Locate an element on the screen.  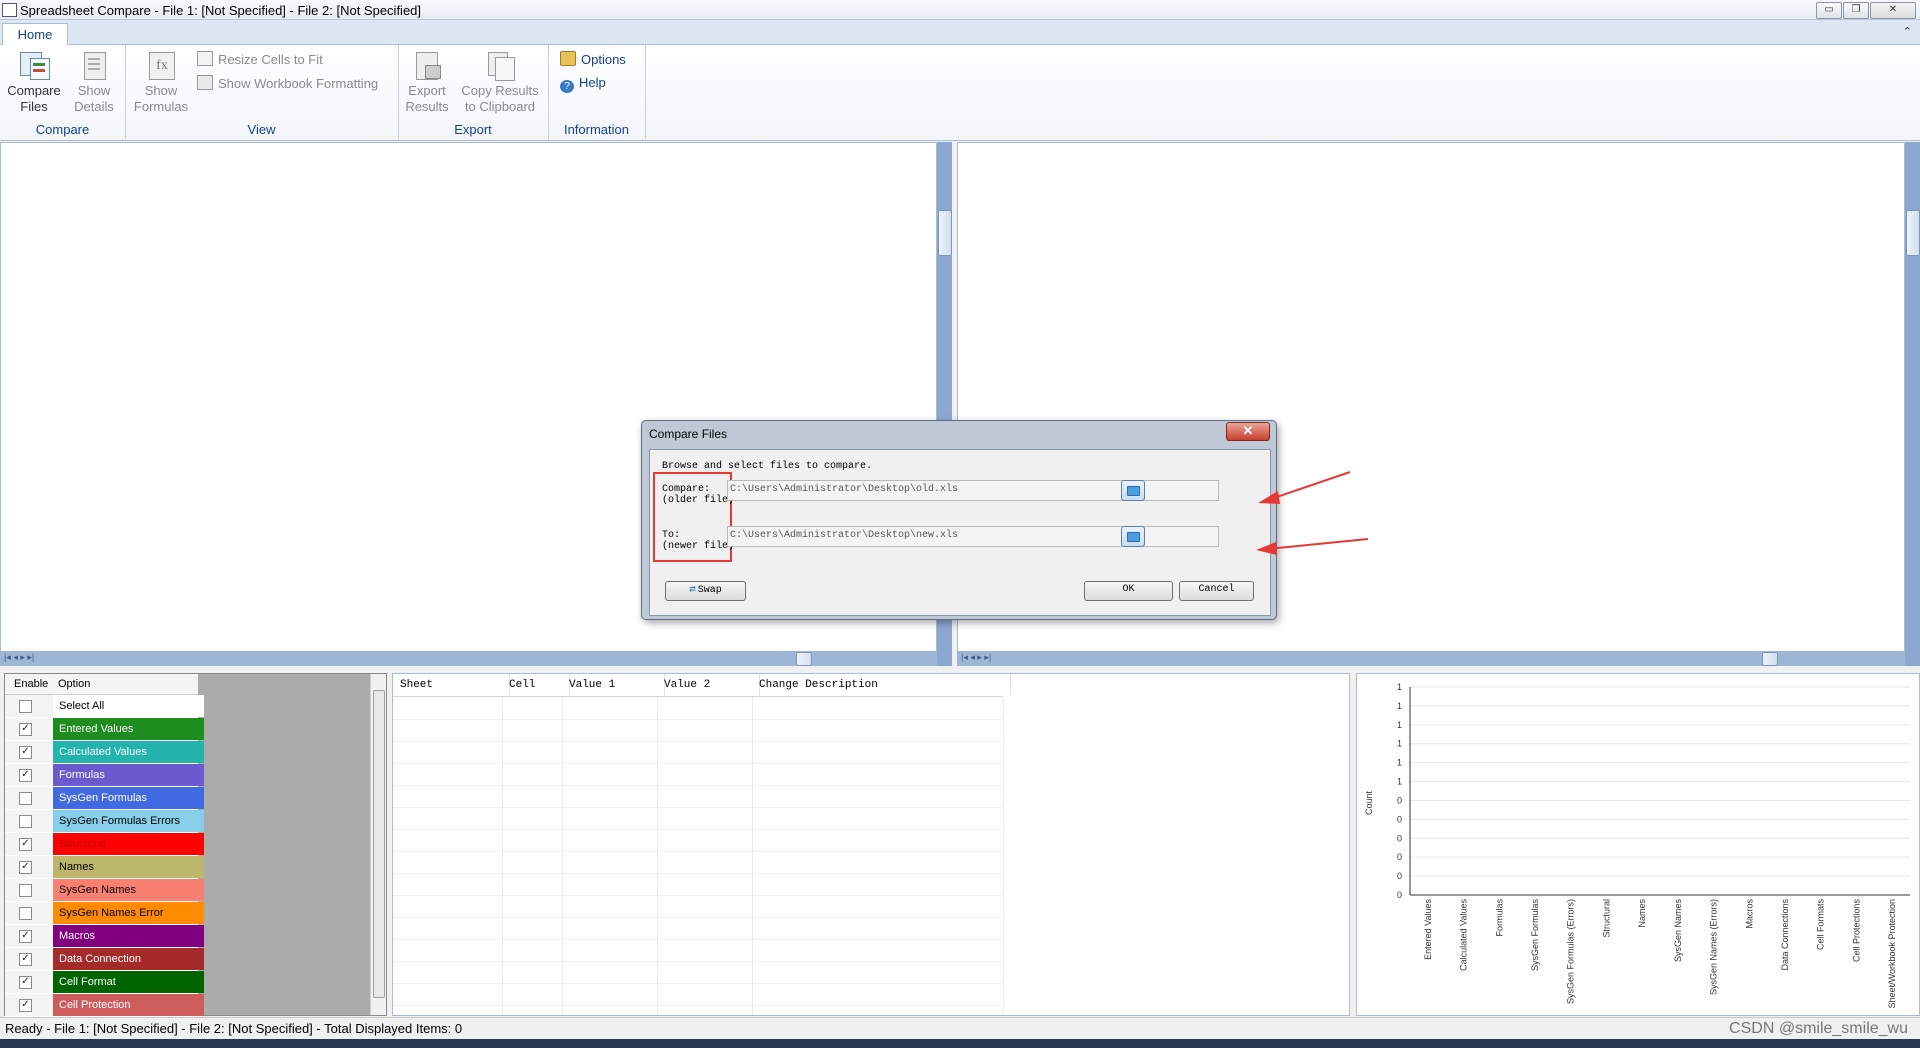
option-row: ✓ Names is located at coordinates (104, 867).